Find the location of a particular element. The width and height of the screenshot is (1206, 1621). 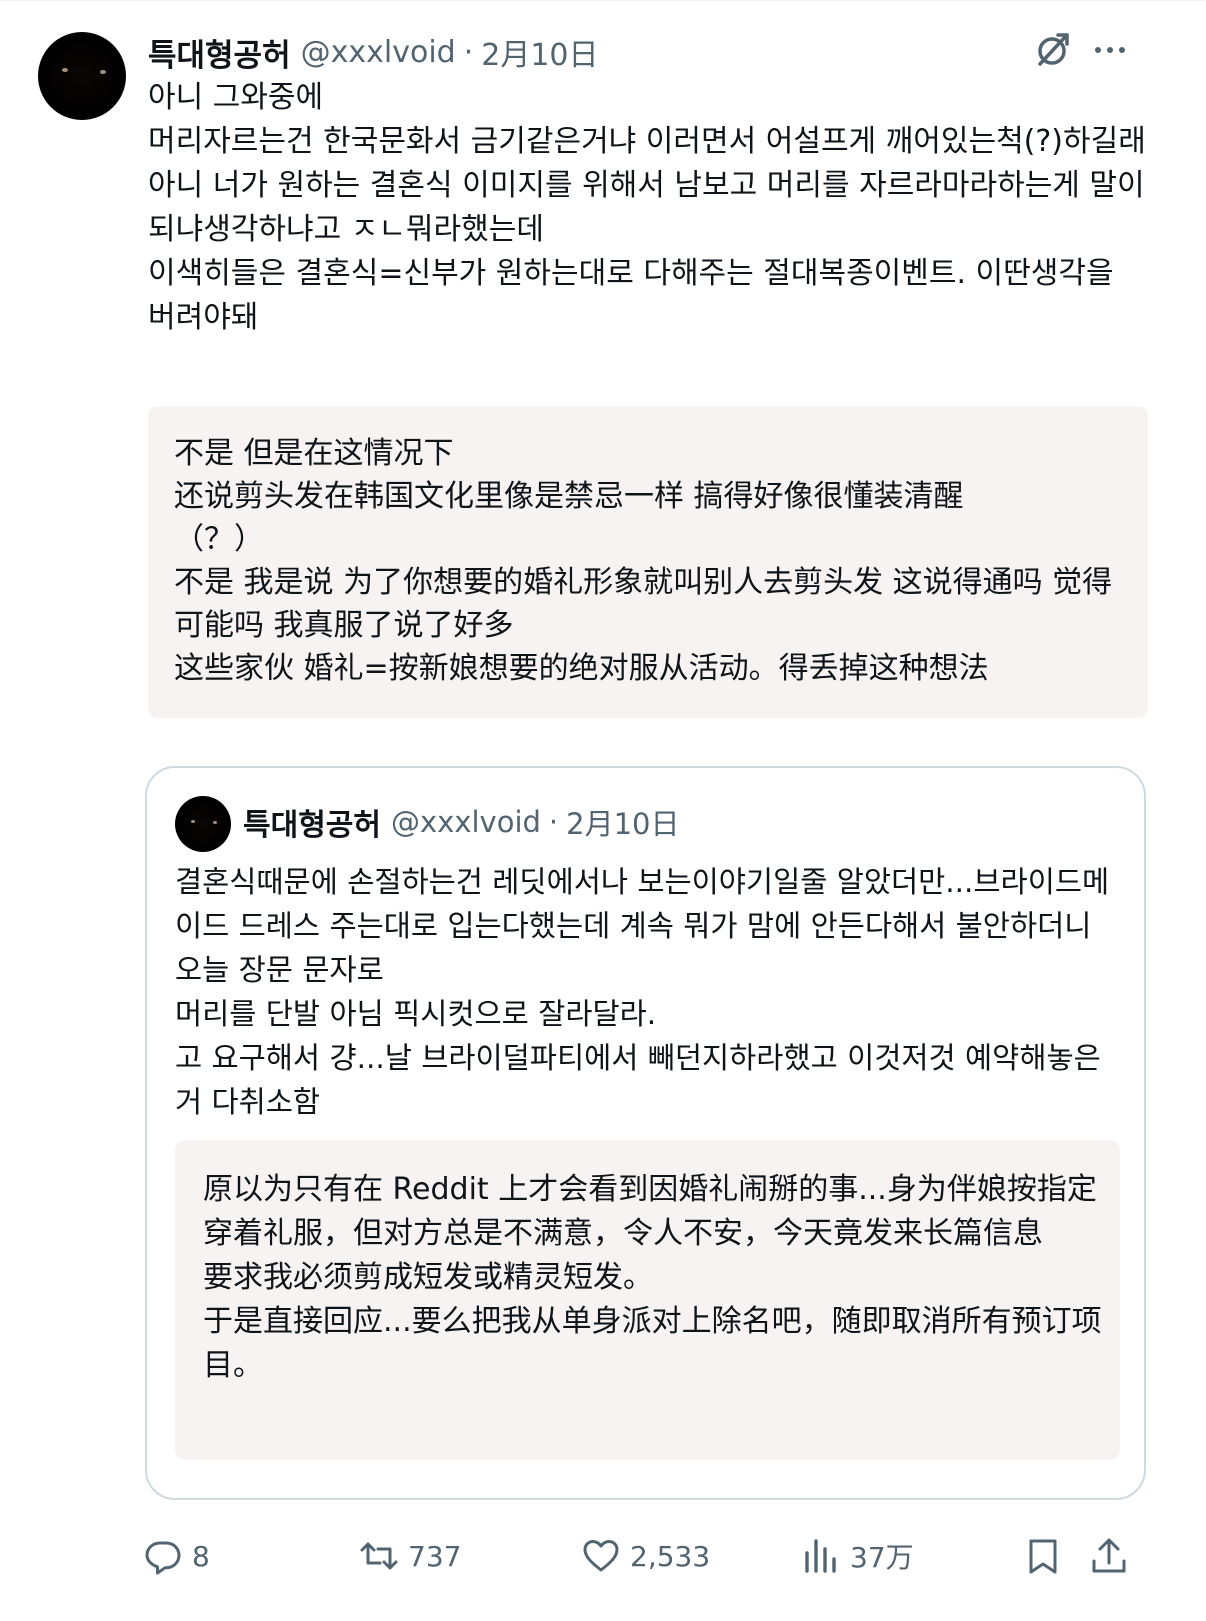

views-icon is located at coordinates (820, 1556).